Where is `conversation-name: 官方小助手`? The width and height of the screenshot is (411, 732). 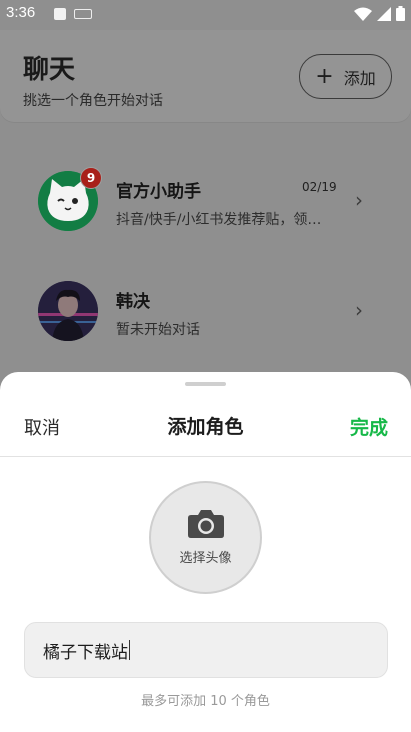 conversation-name: 官方小助手 is located at coordinates (158, 192).